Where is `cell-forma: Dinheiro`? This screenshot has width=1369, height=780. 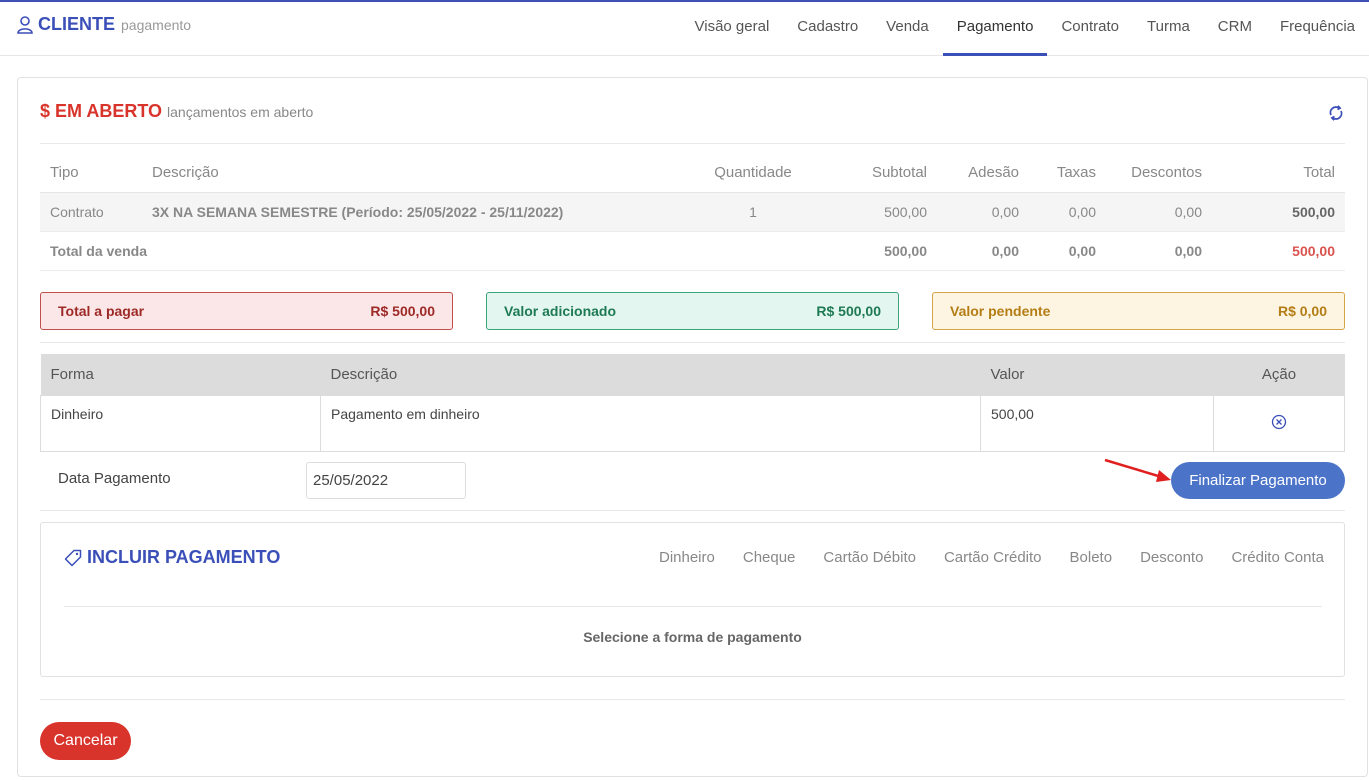
cell-forma: Dinheiro is located at coordinates (180, 423).